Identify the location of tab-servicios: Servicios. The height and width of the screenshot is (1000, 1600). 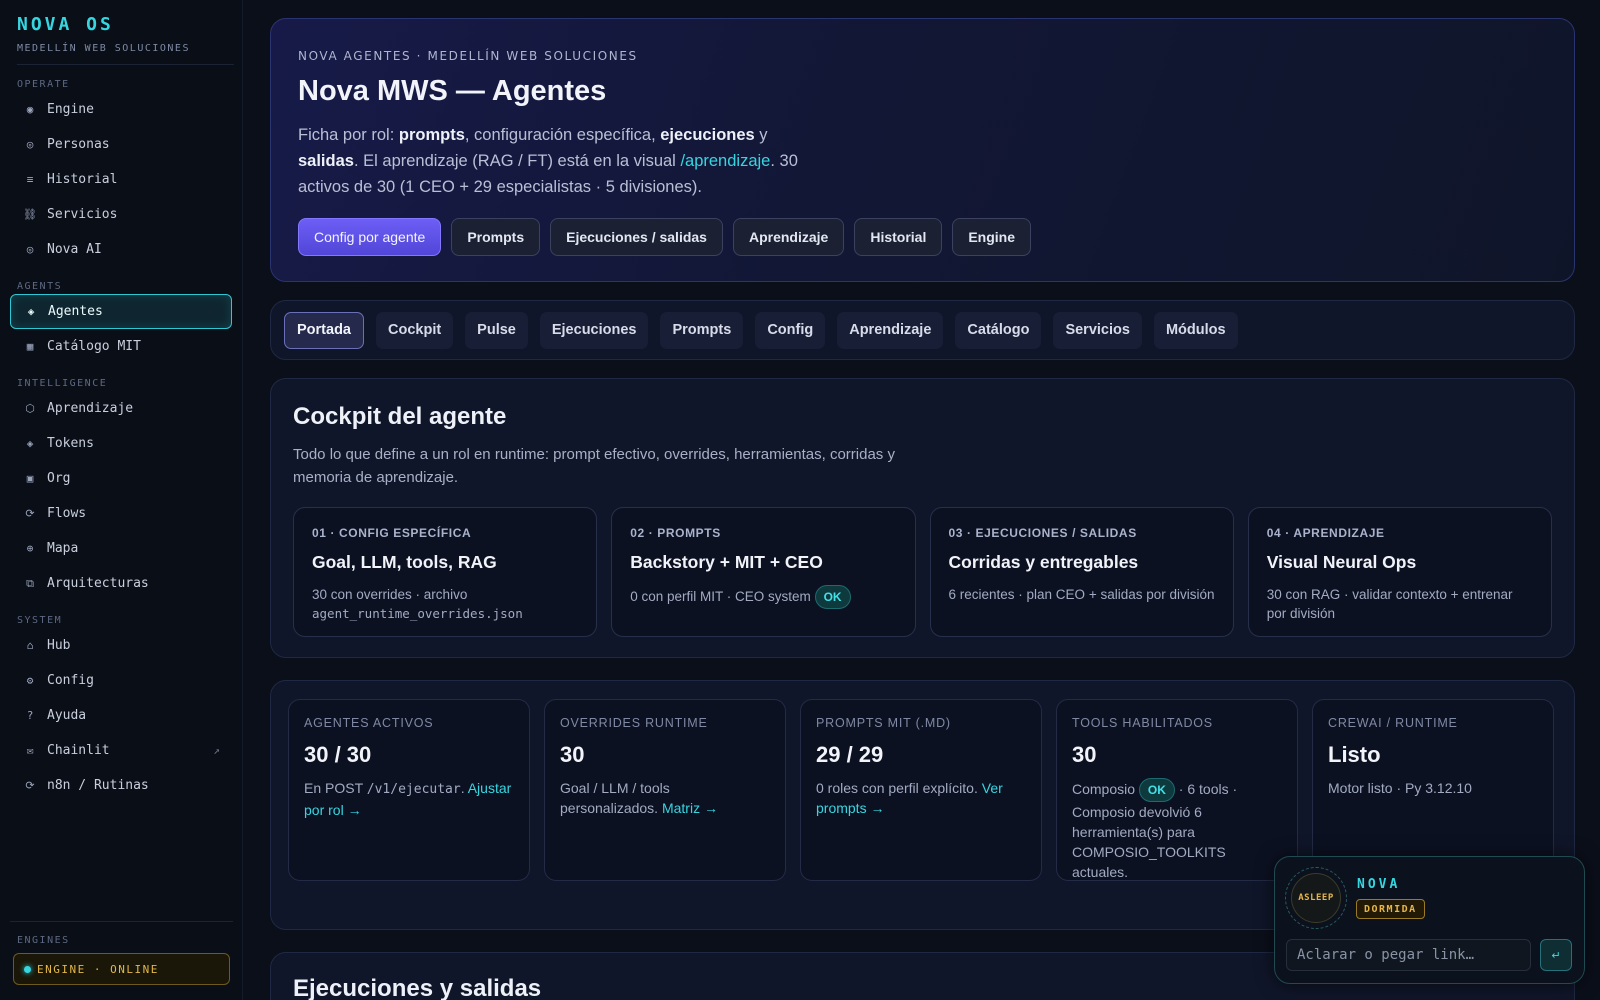
(1097, 330).